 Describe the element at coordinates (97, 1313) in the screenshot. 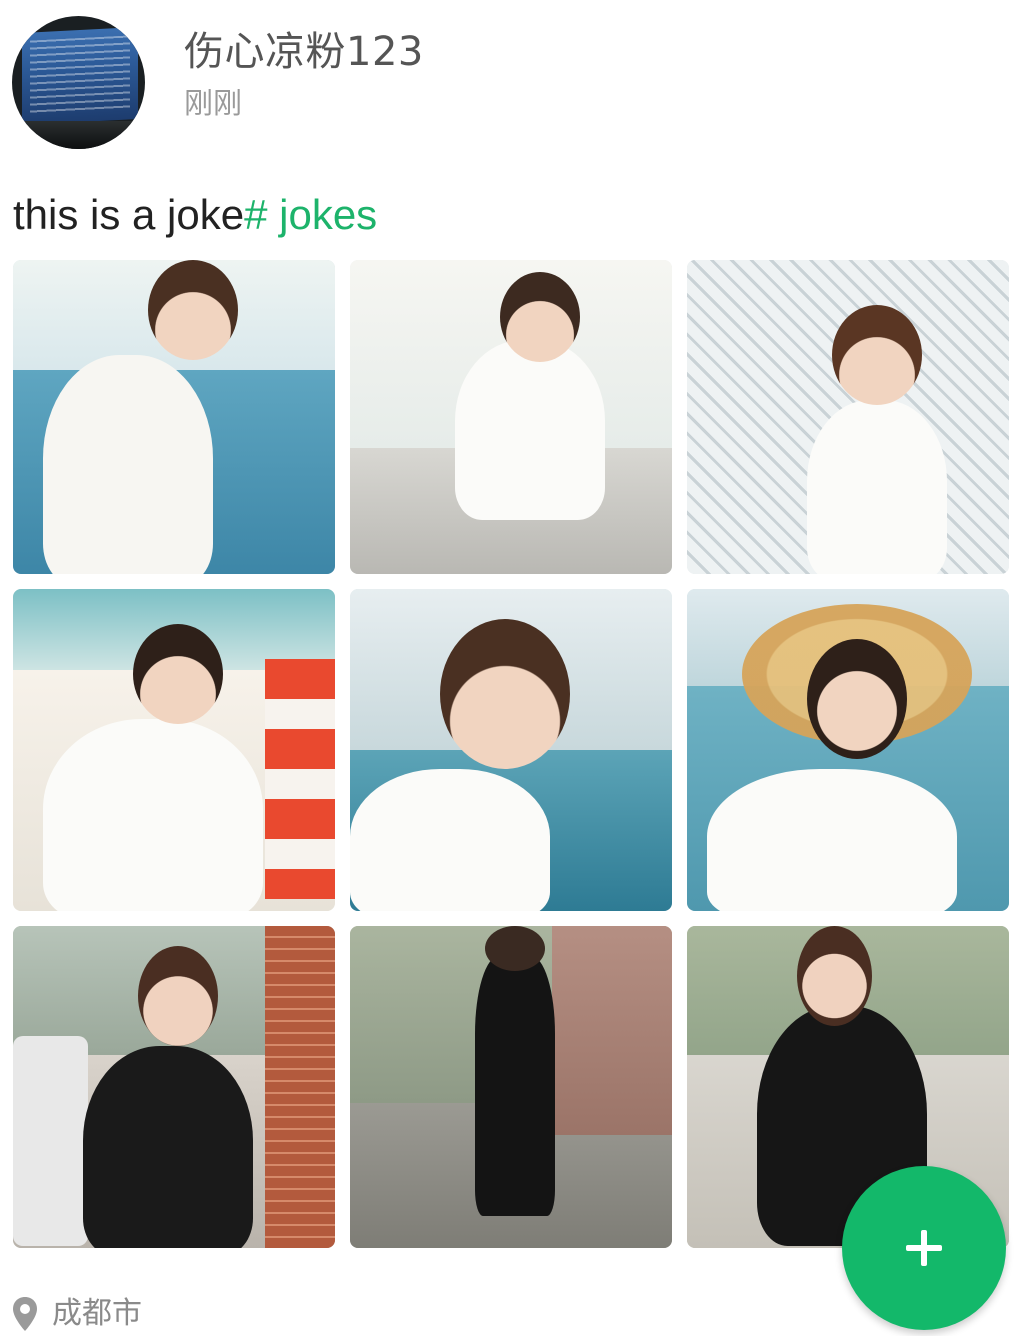

I see `location-label: 成都市` at that location.